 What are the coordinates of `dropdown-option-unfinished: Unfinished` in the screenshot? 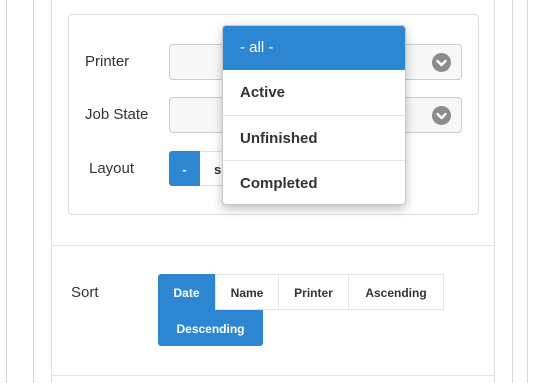 It's located at (314, 137).